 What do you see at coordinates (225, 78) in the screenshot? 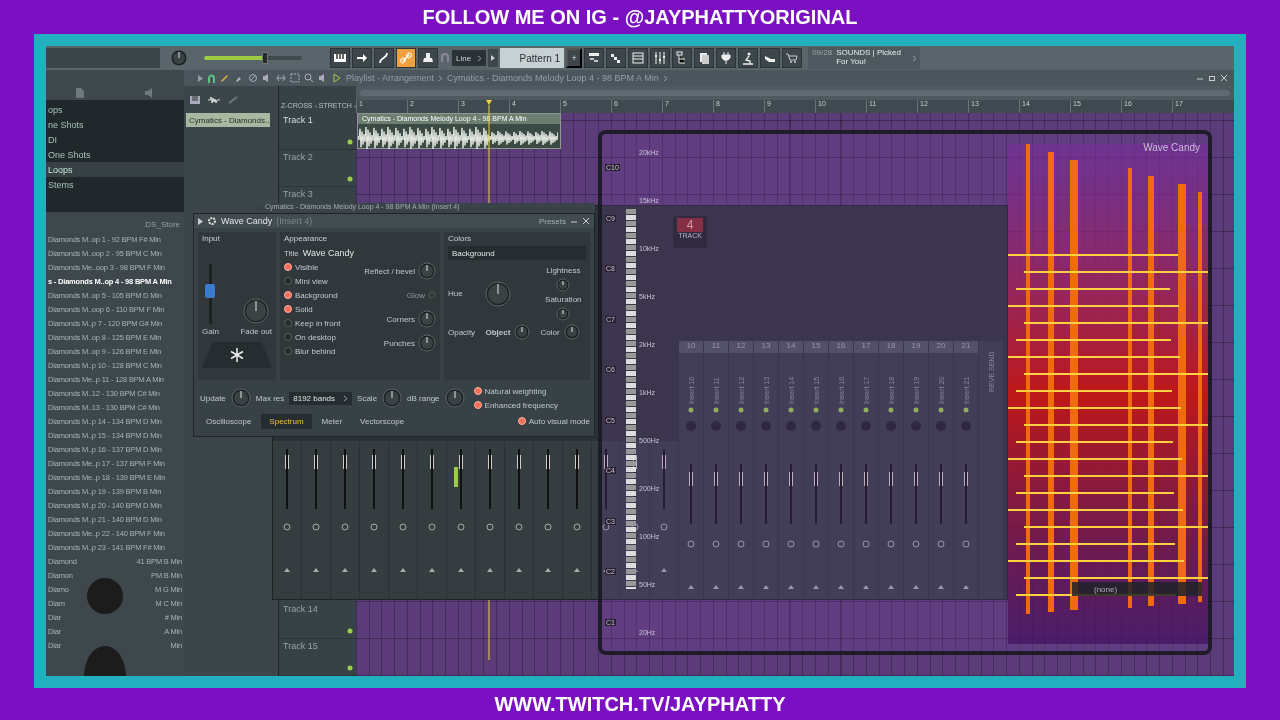
I see `pencil-icon` at bounding box center [225, 78].